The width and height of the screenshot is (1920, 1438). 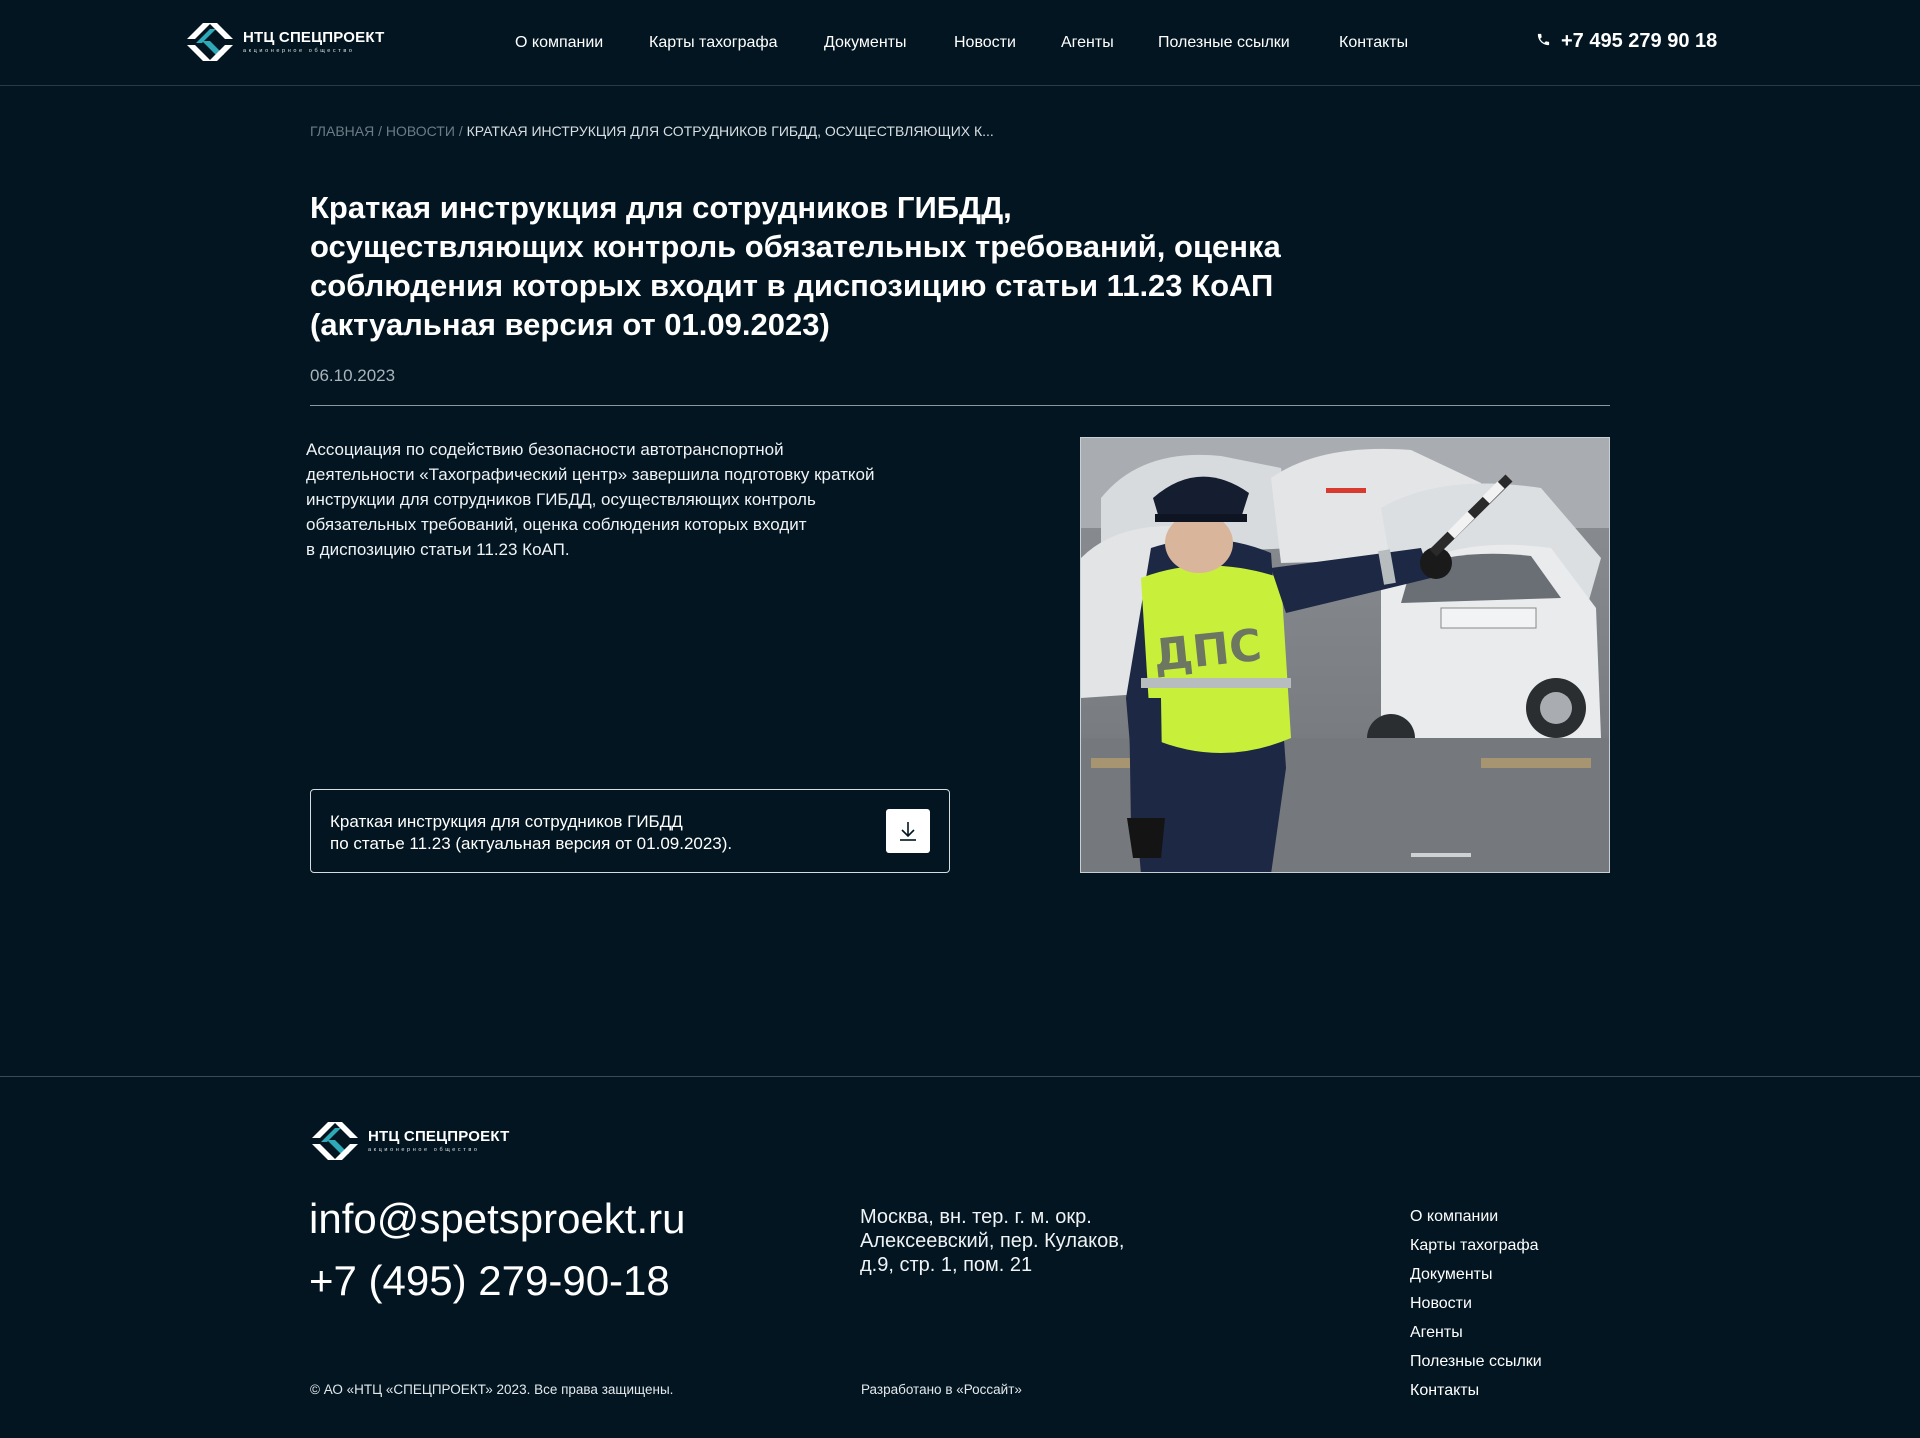 I want to click on footer-nav-news: Новости, so click(x=1520, y=1303).